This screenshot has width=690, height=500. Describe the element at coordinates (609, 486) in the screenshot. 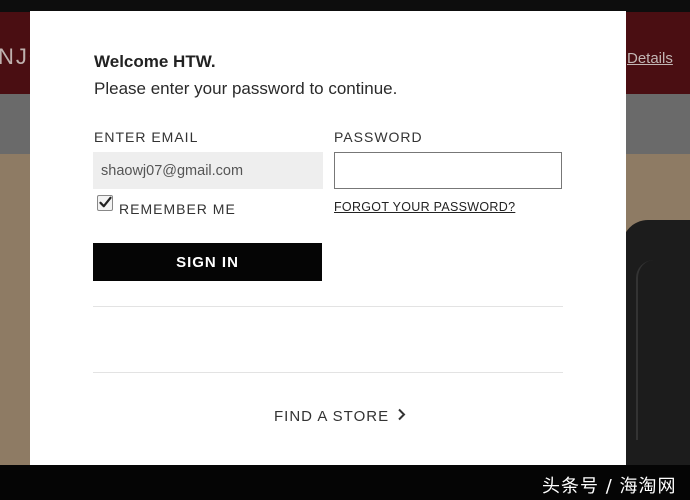

I see `watermark: 头条号 / 海淘网` at that location.